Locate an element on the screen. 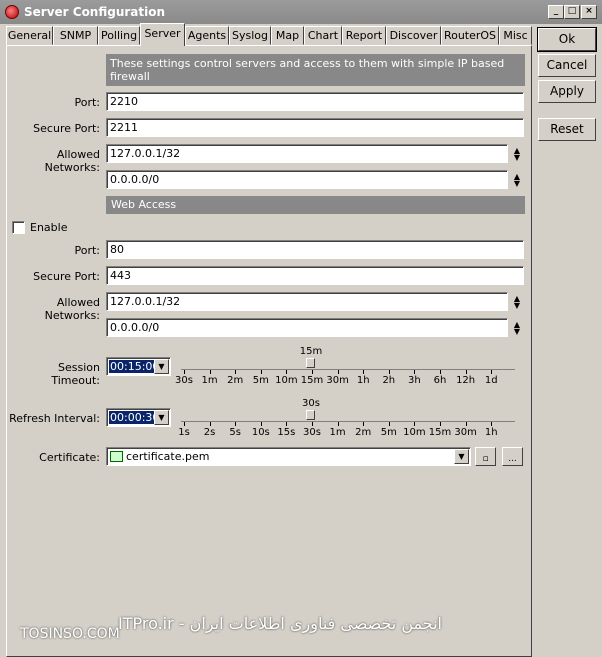 The width and height of the screenshot is (602, 657). web-secure-port-label: Secure Port: is located at coordinates (66, 276).